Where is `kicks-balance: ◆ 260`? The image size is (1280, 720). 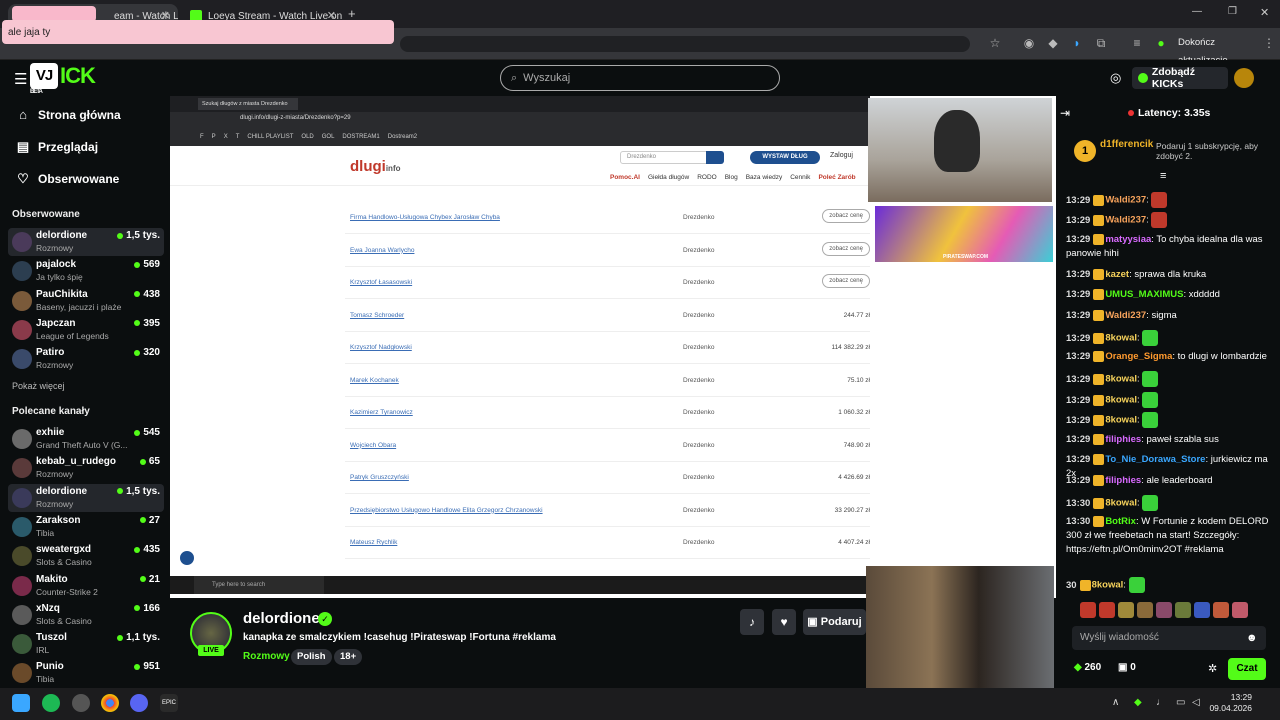 kicks-balance: ◆ 260 is located at coordinates (1087, 667).